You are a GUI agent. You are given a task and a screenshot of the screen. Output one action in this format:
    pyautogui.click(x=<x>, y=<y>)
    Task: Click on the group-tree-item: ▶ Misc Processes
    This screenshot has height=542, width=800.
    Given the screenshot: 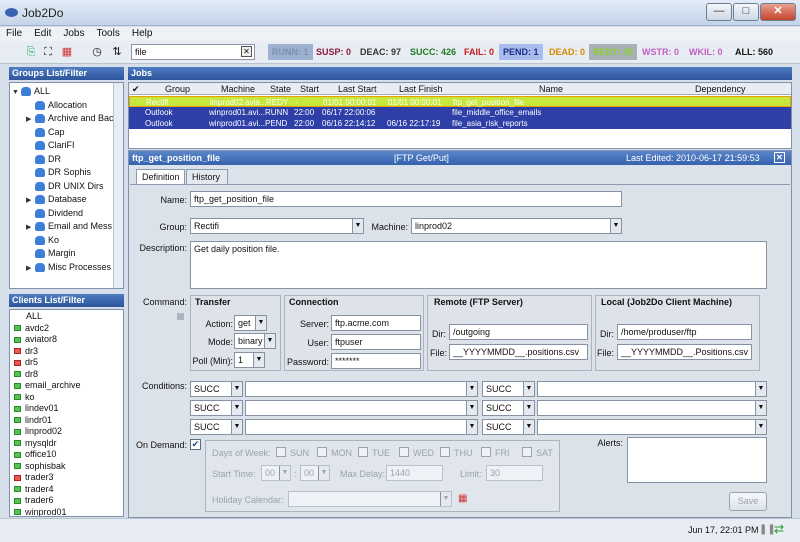 What is the action you would take?
    pyautogui.click(x=67, y=268)
    